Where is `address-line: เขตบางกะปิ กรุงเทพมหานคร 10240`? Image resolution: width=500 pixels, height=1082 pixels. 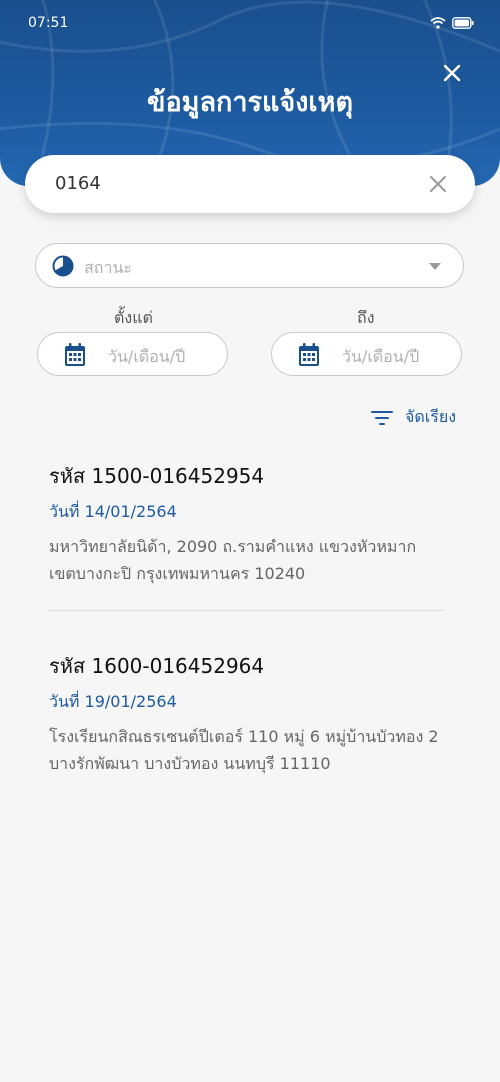 address-line: เขตบางกะปิ กรุงเทพมหานคร 10240 is located at coordinates (177, 573).